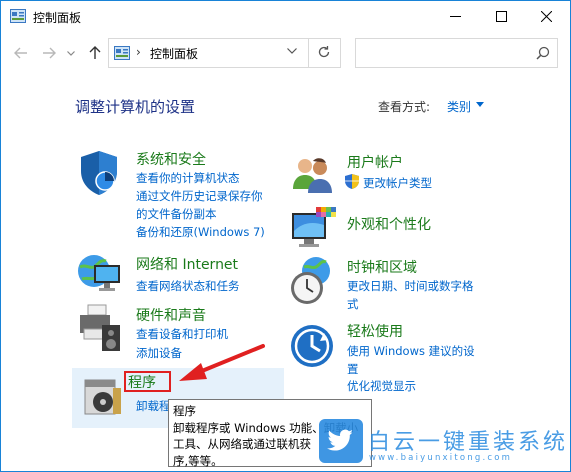 The height and width of the screenshot is (472, 571). I want to click on link-view-computer-status: 查看你的计算机状态, so click(188, 178).